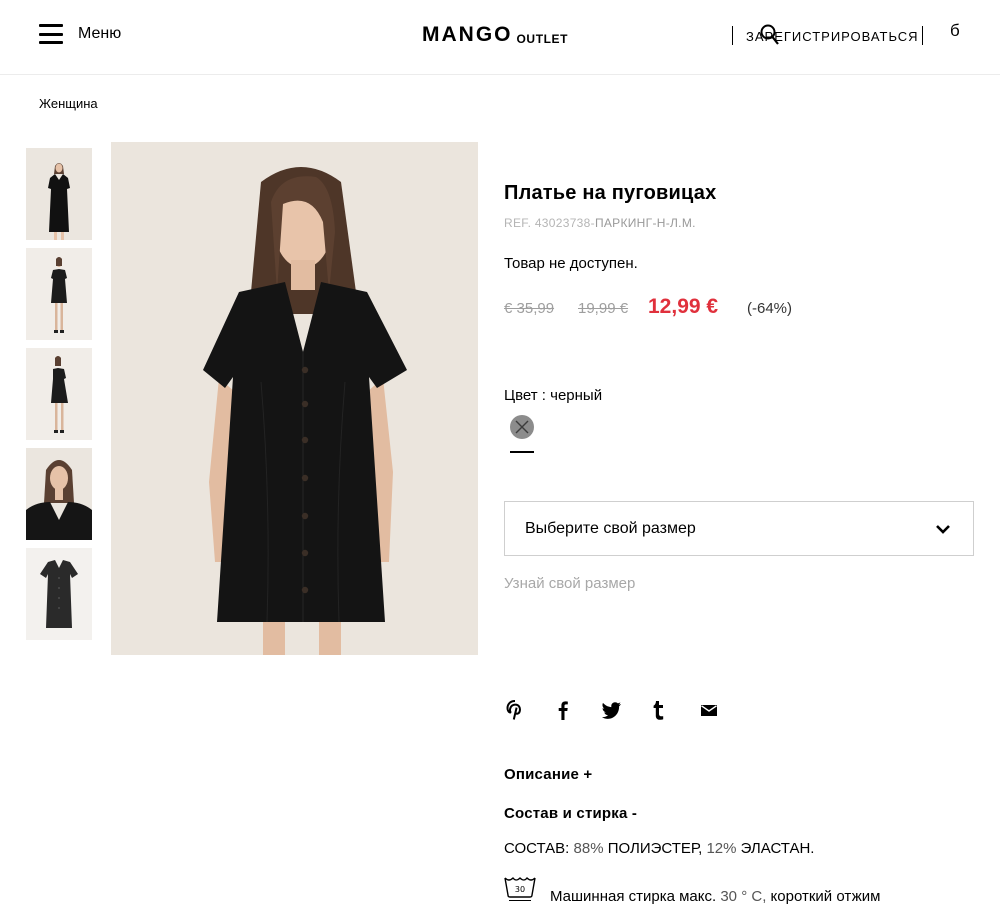  I want to click on product-title: Платье на пуговицах, so click(610, 193).